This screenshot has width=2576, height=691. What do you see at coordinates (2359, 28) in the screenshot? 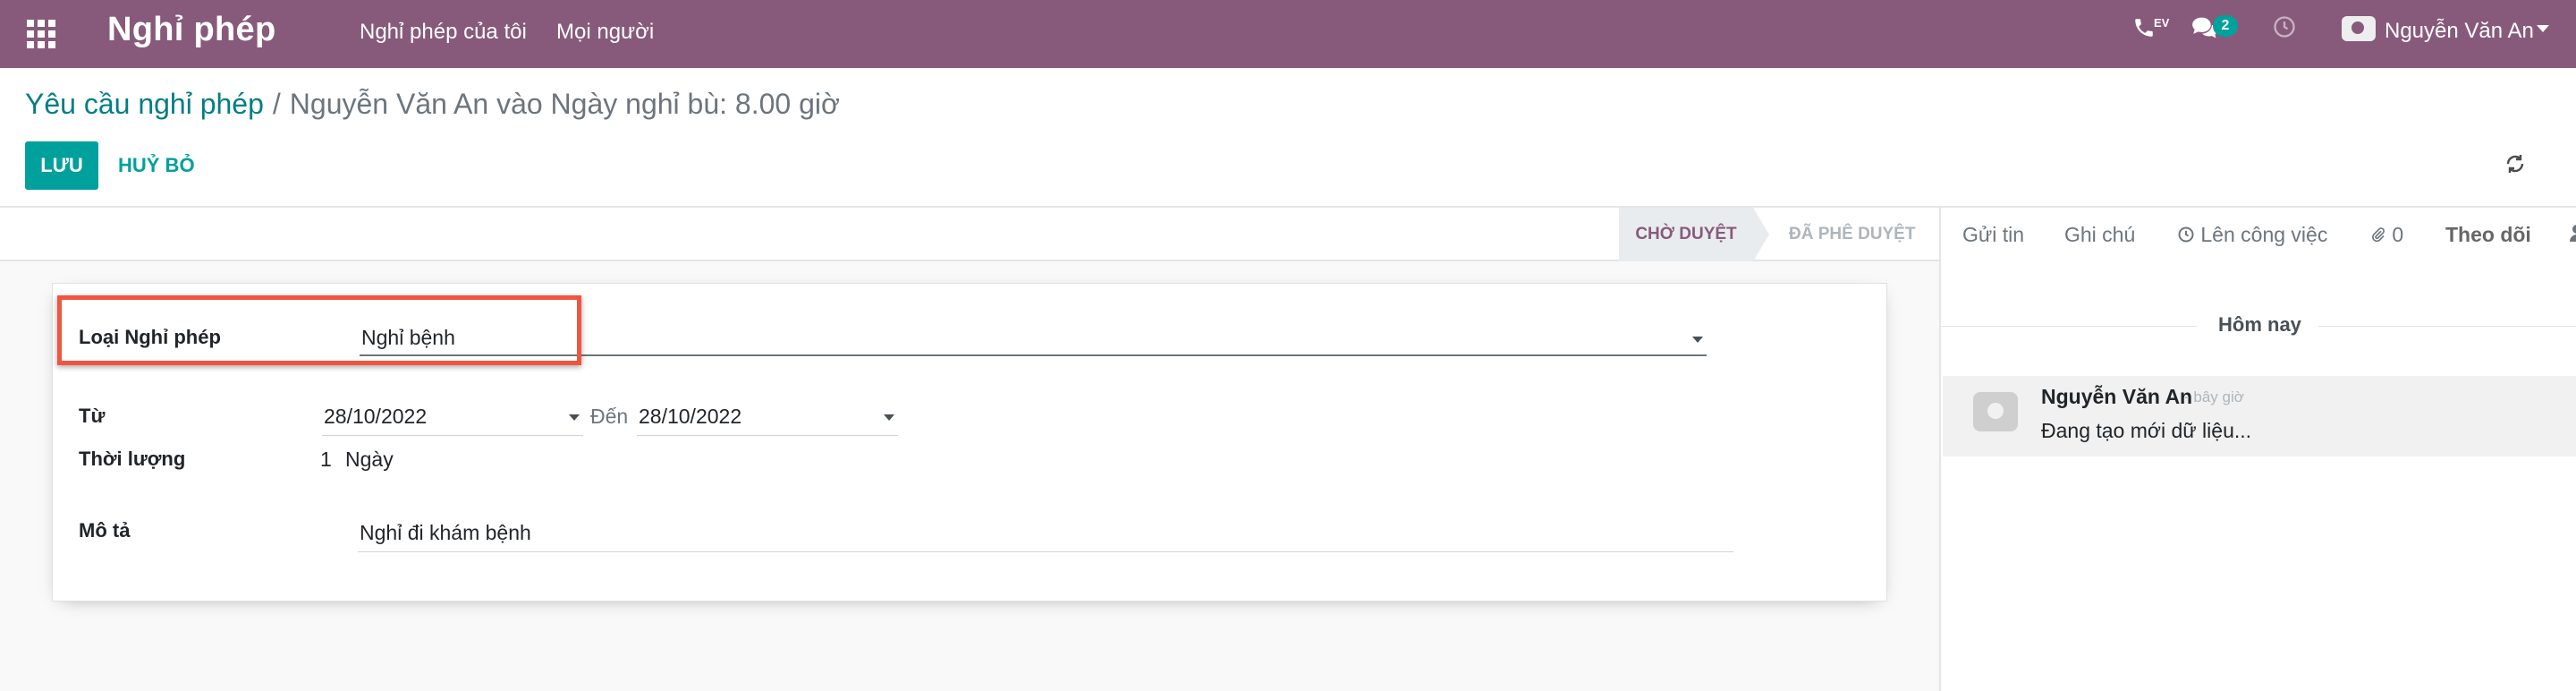
I see `user-avatar` at bounding box center [2359, 28].